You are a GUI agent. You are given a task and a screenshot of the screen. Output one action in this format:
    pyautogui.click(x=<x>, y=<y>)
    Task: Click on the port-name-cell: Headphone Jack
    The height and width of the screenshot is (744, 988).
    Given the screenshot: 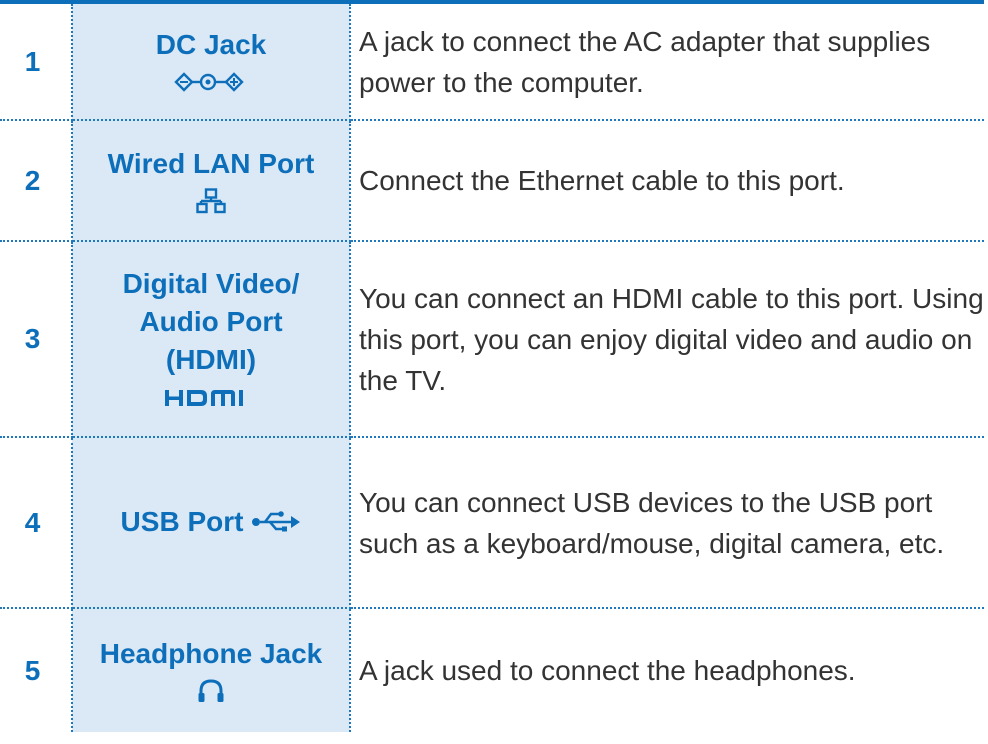 What is the action you would take?
    pyautogui.click(x=211, y=670)
    